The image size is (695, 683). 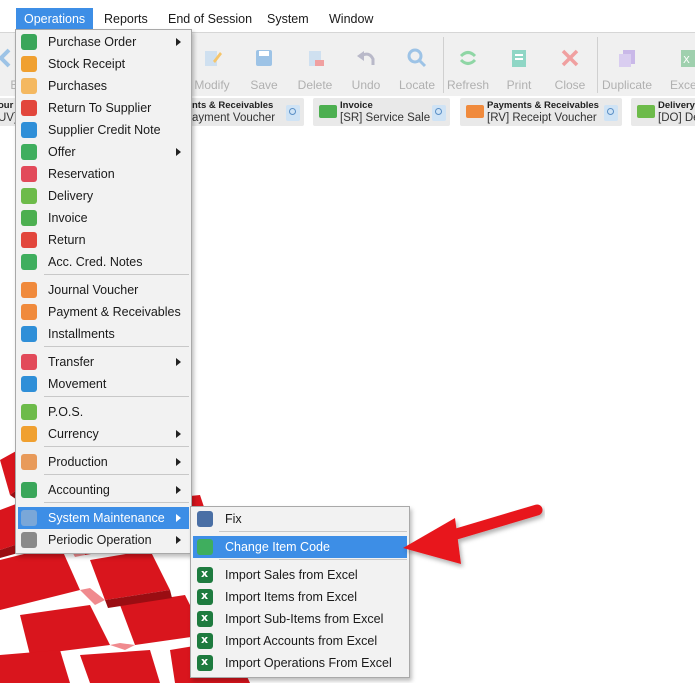 What do you see at coordinates (92, 42) in the screenshot?
I see `menu-item-label: Purchase Order` at bounding box center [92, 42].